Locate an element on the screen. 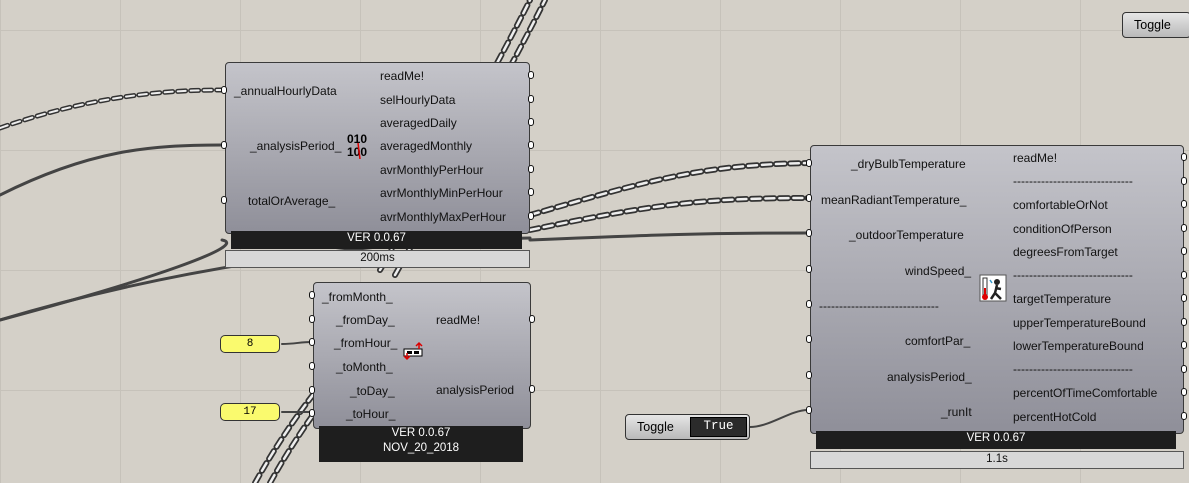  output-degrees-from-target: degreesFromTarget is located at coordinates (1065, 252).